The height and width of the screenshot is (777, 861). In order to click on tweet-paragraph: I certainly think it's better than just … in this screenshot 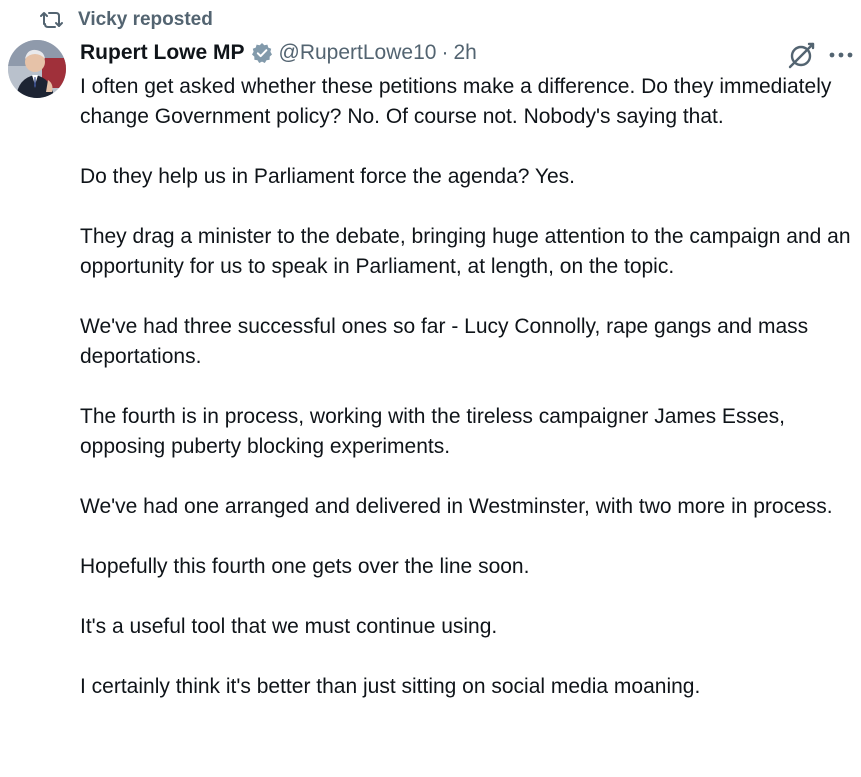, I will do `click(390, 686)`.